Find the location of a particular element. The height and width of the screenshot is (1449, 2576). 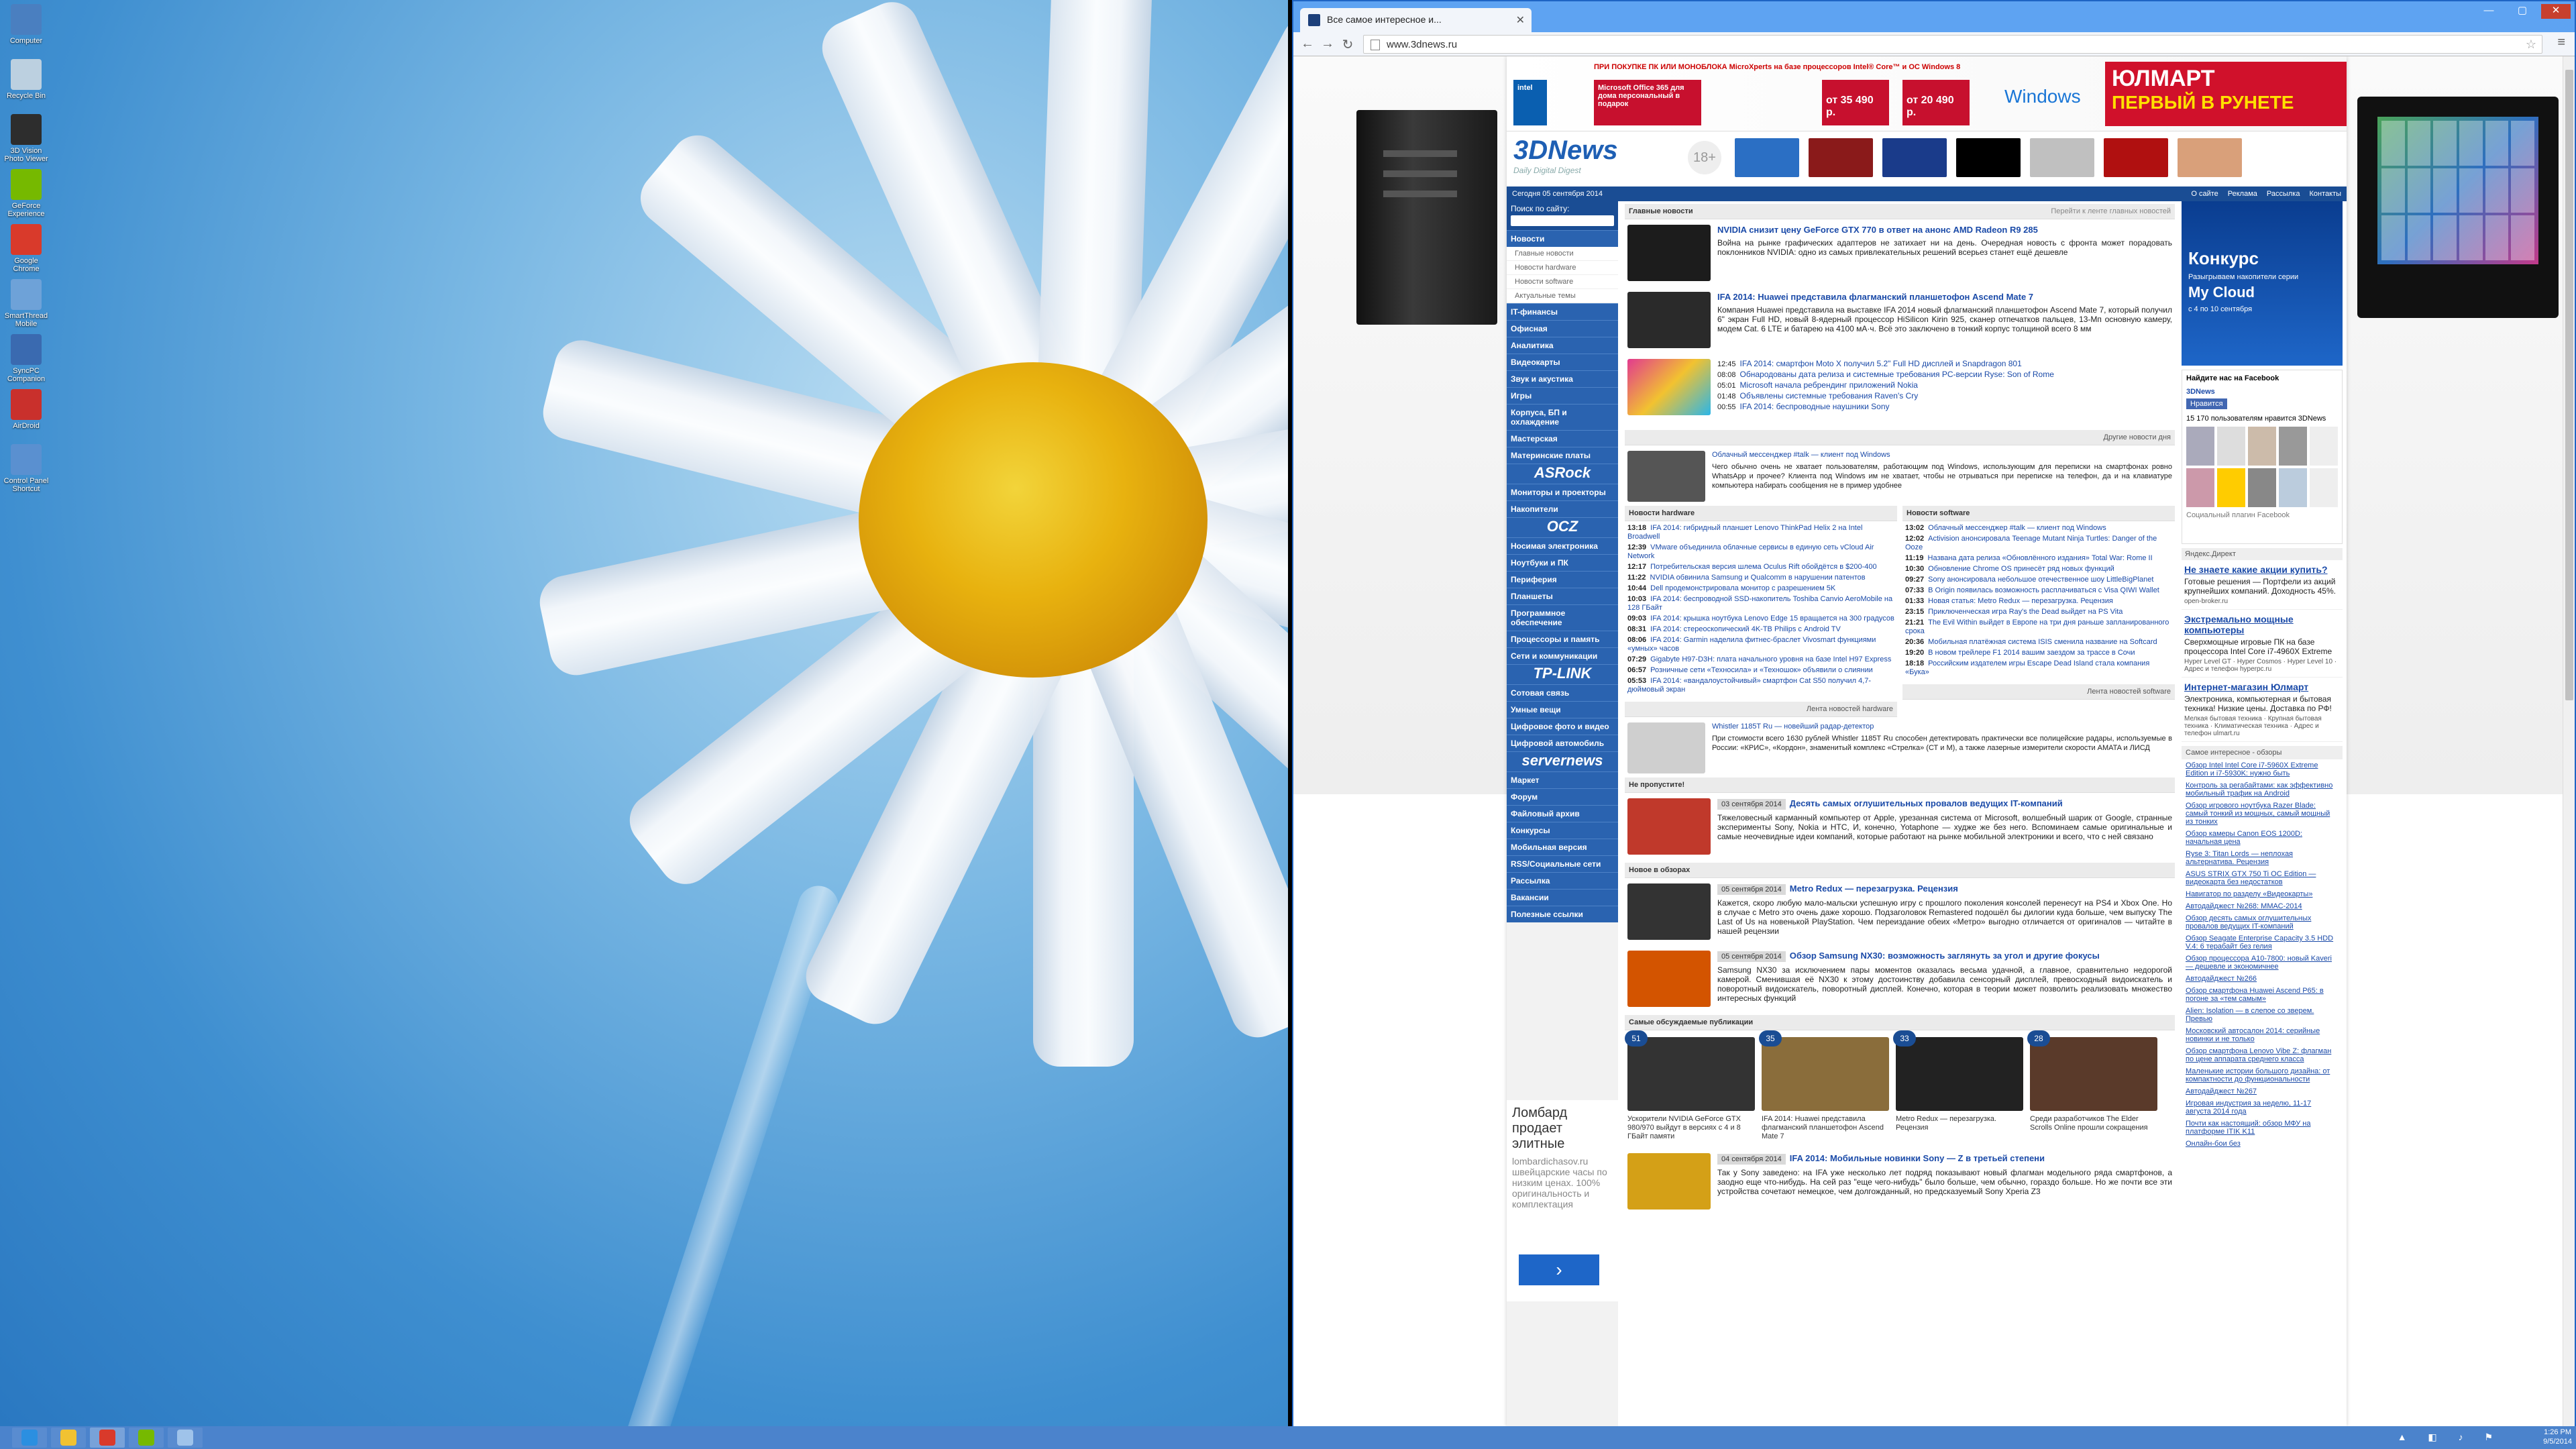

left-menu-item: Процессоры и память is located at coordinates (1562, 639).